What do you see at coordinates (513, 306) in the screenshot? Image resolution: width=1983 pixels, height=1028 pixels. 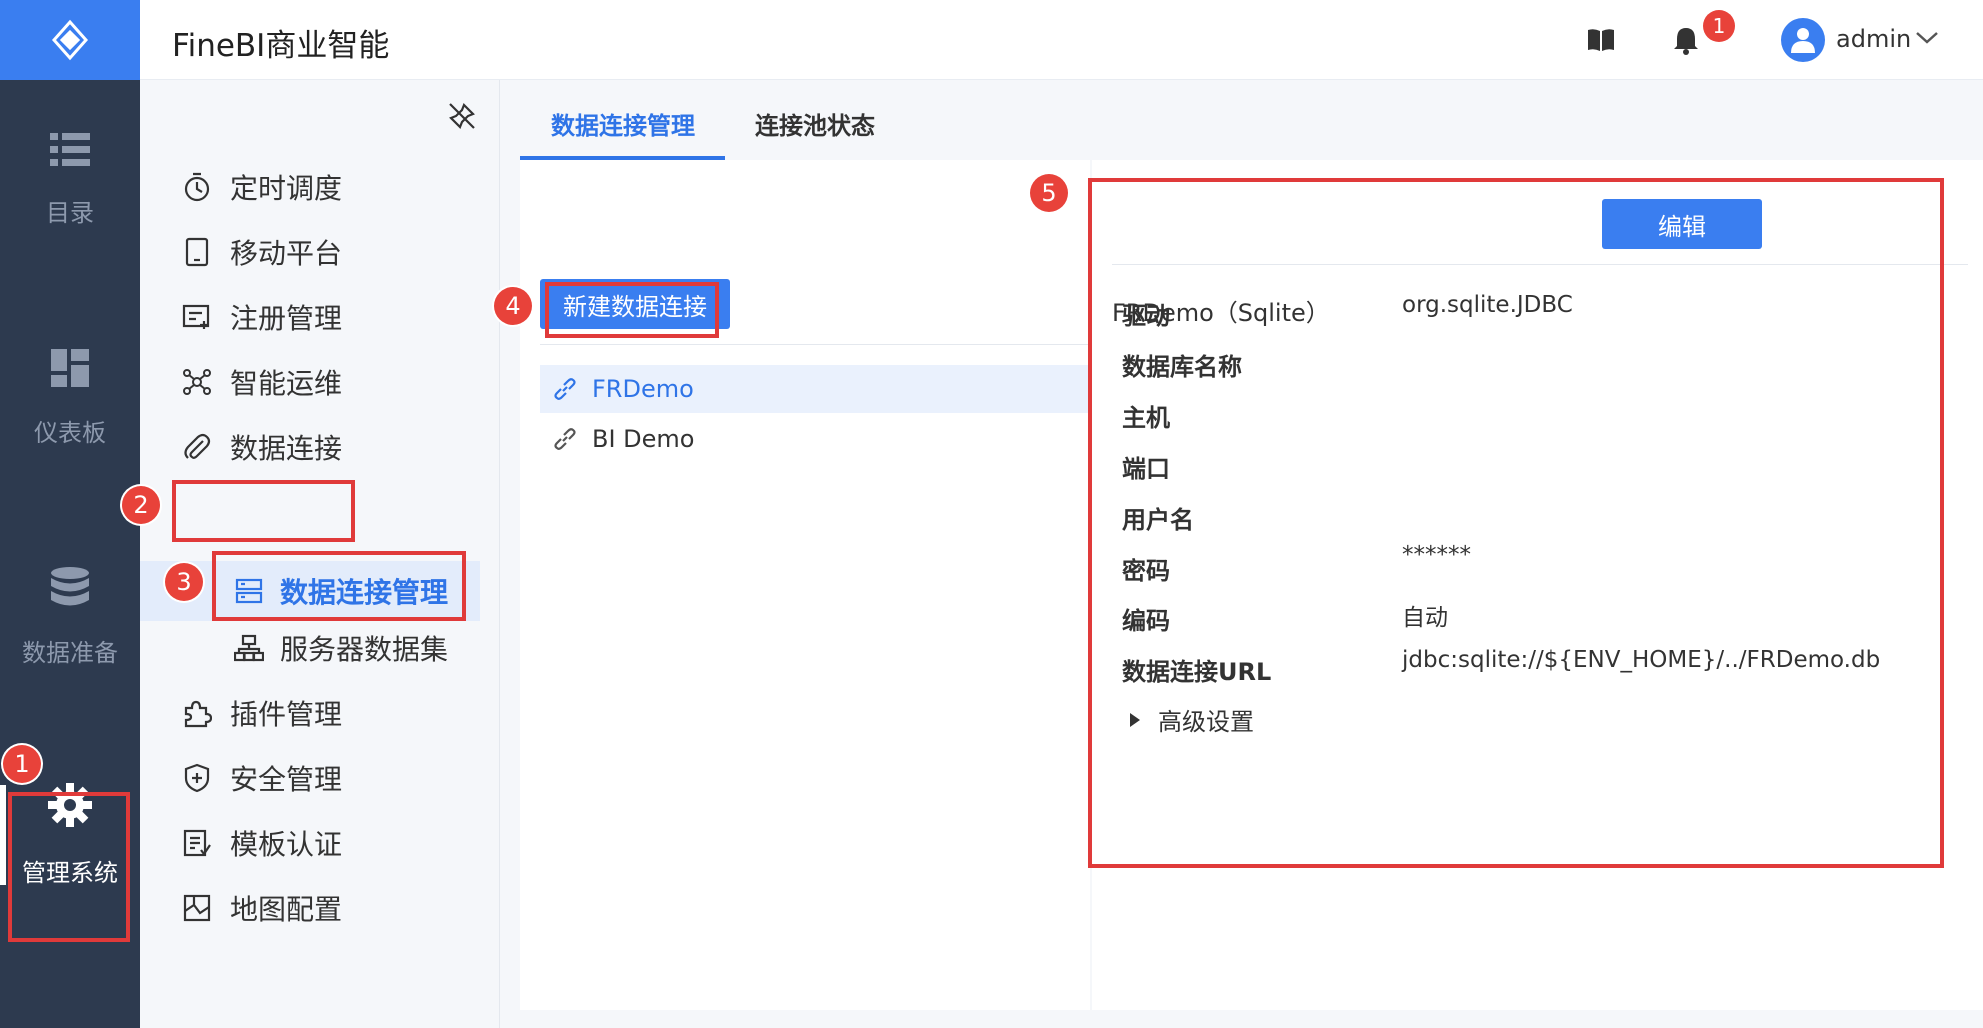 I see `step-marker-4: 4` at bounding box center [513, 306].